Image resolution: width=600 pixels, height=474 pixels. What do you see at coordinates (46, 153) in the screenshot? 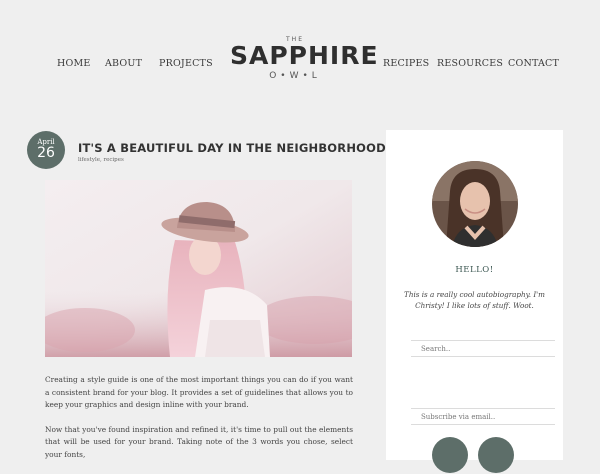
I see `post-date-day: 26` at bounding box center [46, 153].